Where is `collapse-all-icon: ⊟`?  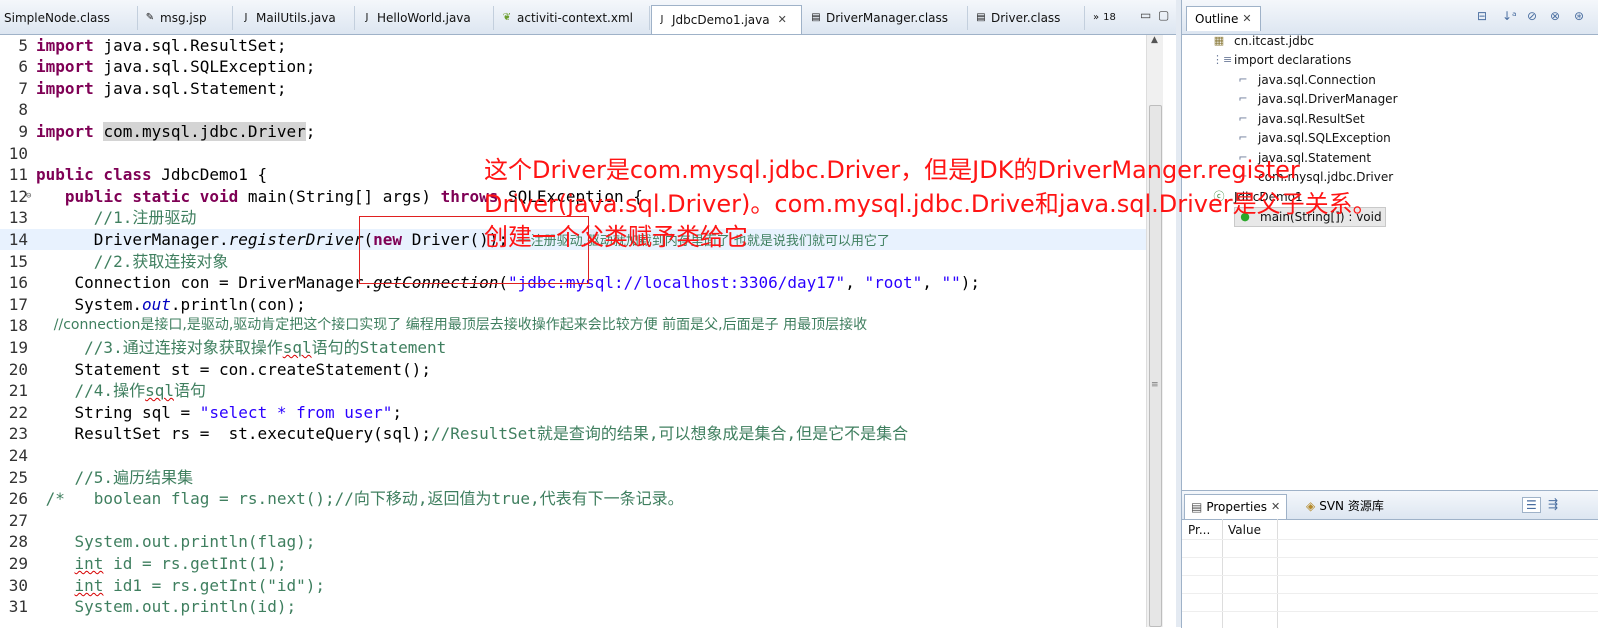 collapse-all-icon: ⊟ is located at coordinates (1482, 16).